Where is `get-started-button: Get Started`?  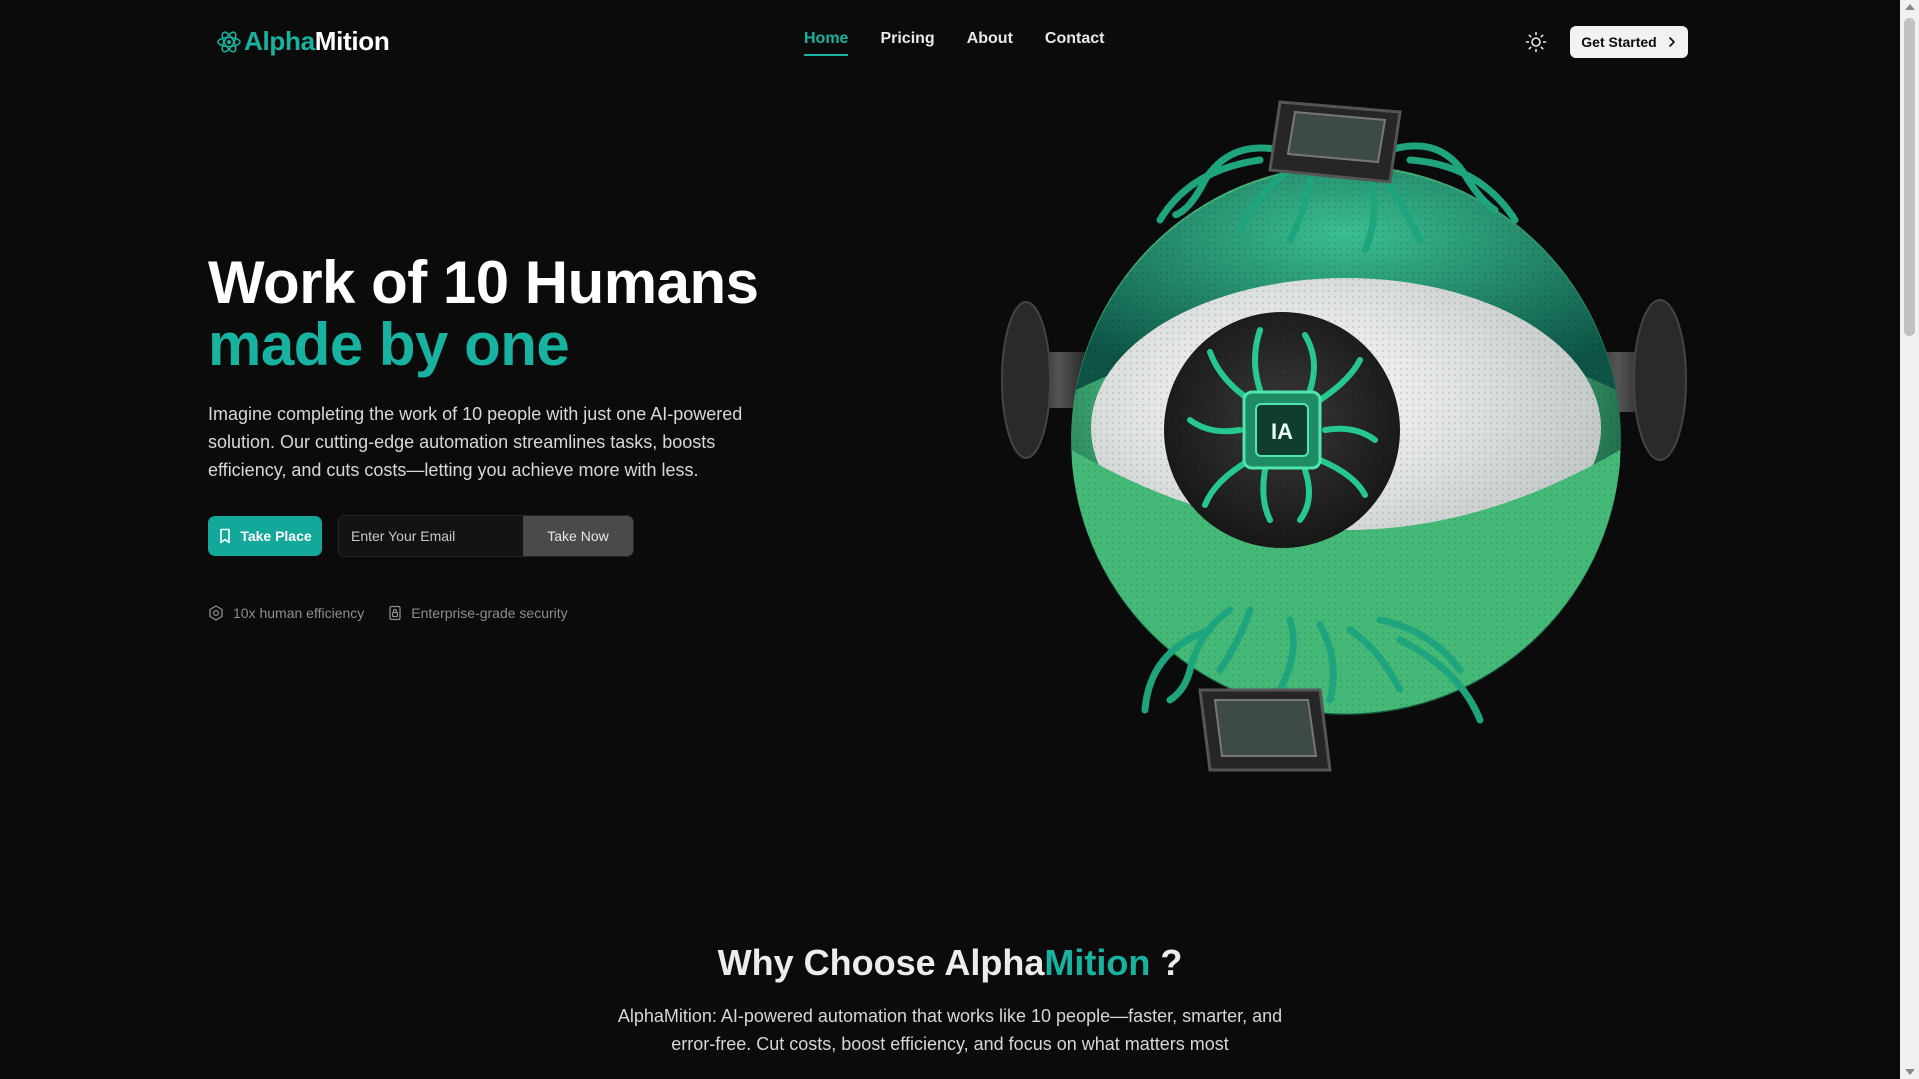 get-started-button: Get Started is located at coordinates (1629, 42).